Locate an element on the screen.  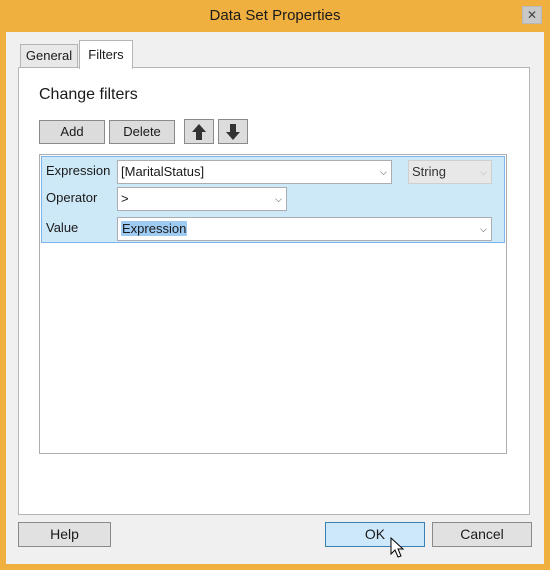
close-button: ✕ is located at coordinates (532, 15).